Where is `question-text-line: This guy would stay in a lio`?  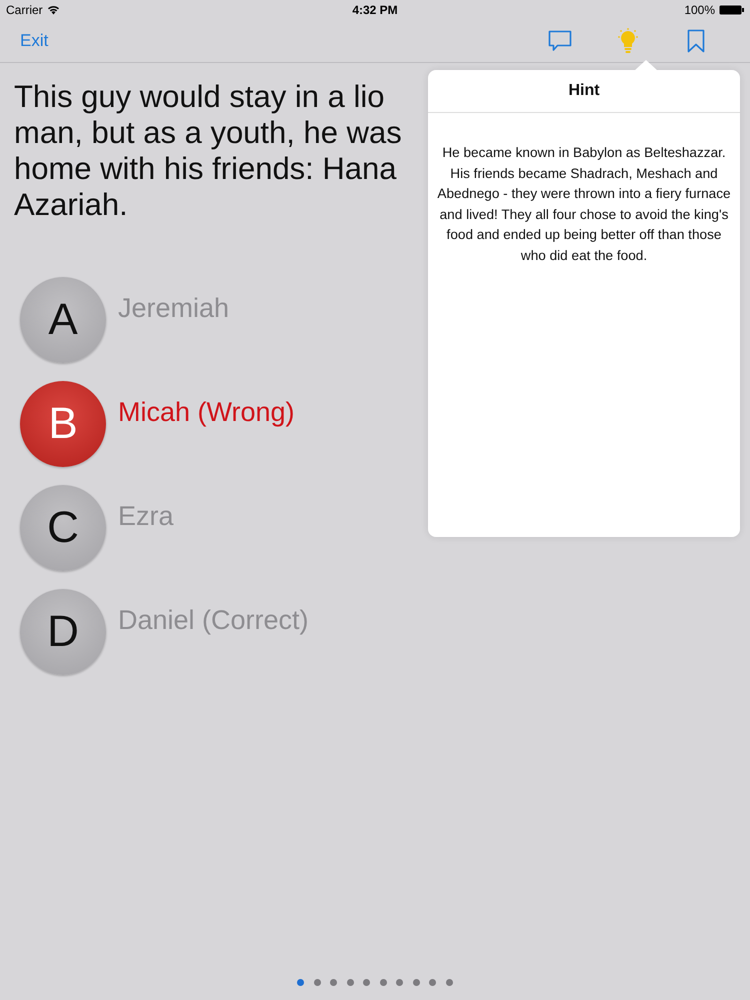
question-text-line: This guy would stay in a lio is located at coordinates (199, 97).